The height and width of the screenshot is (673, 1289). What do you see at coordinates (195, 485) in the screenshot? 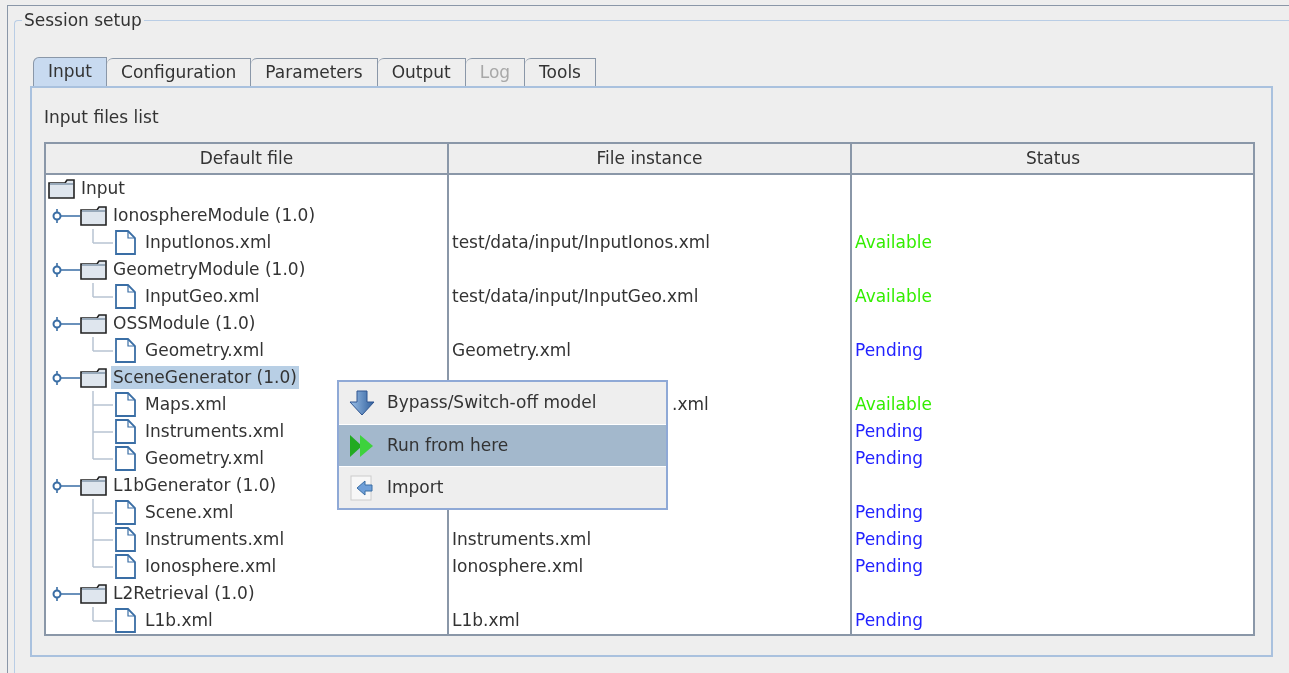
I see `module-label: L1bGenerator (1.0)` at bounding box center [195, 485].